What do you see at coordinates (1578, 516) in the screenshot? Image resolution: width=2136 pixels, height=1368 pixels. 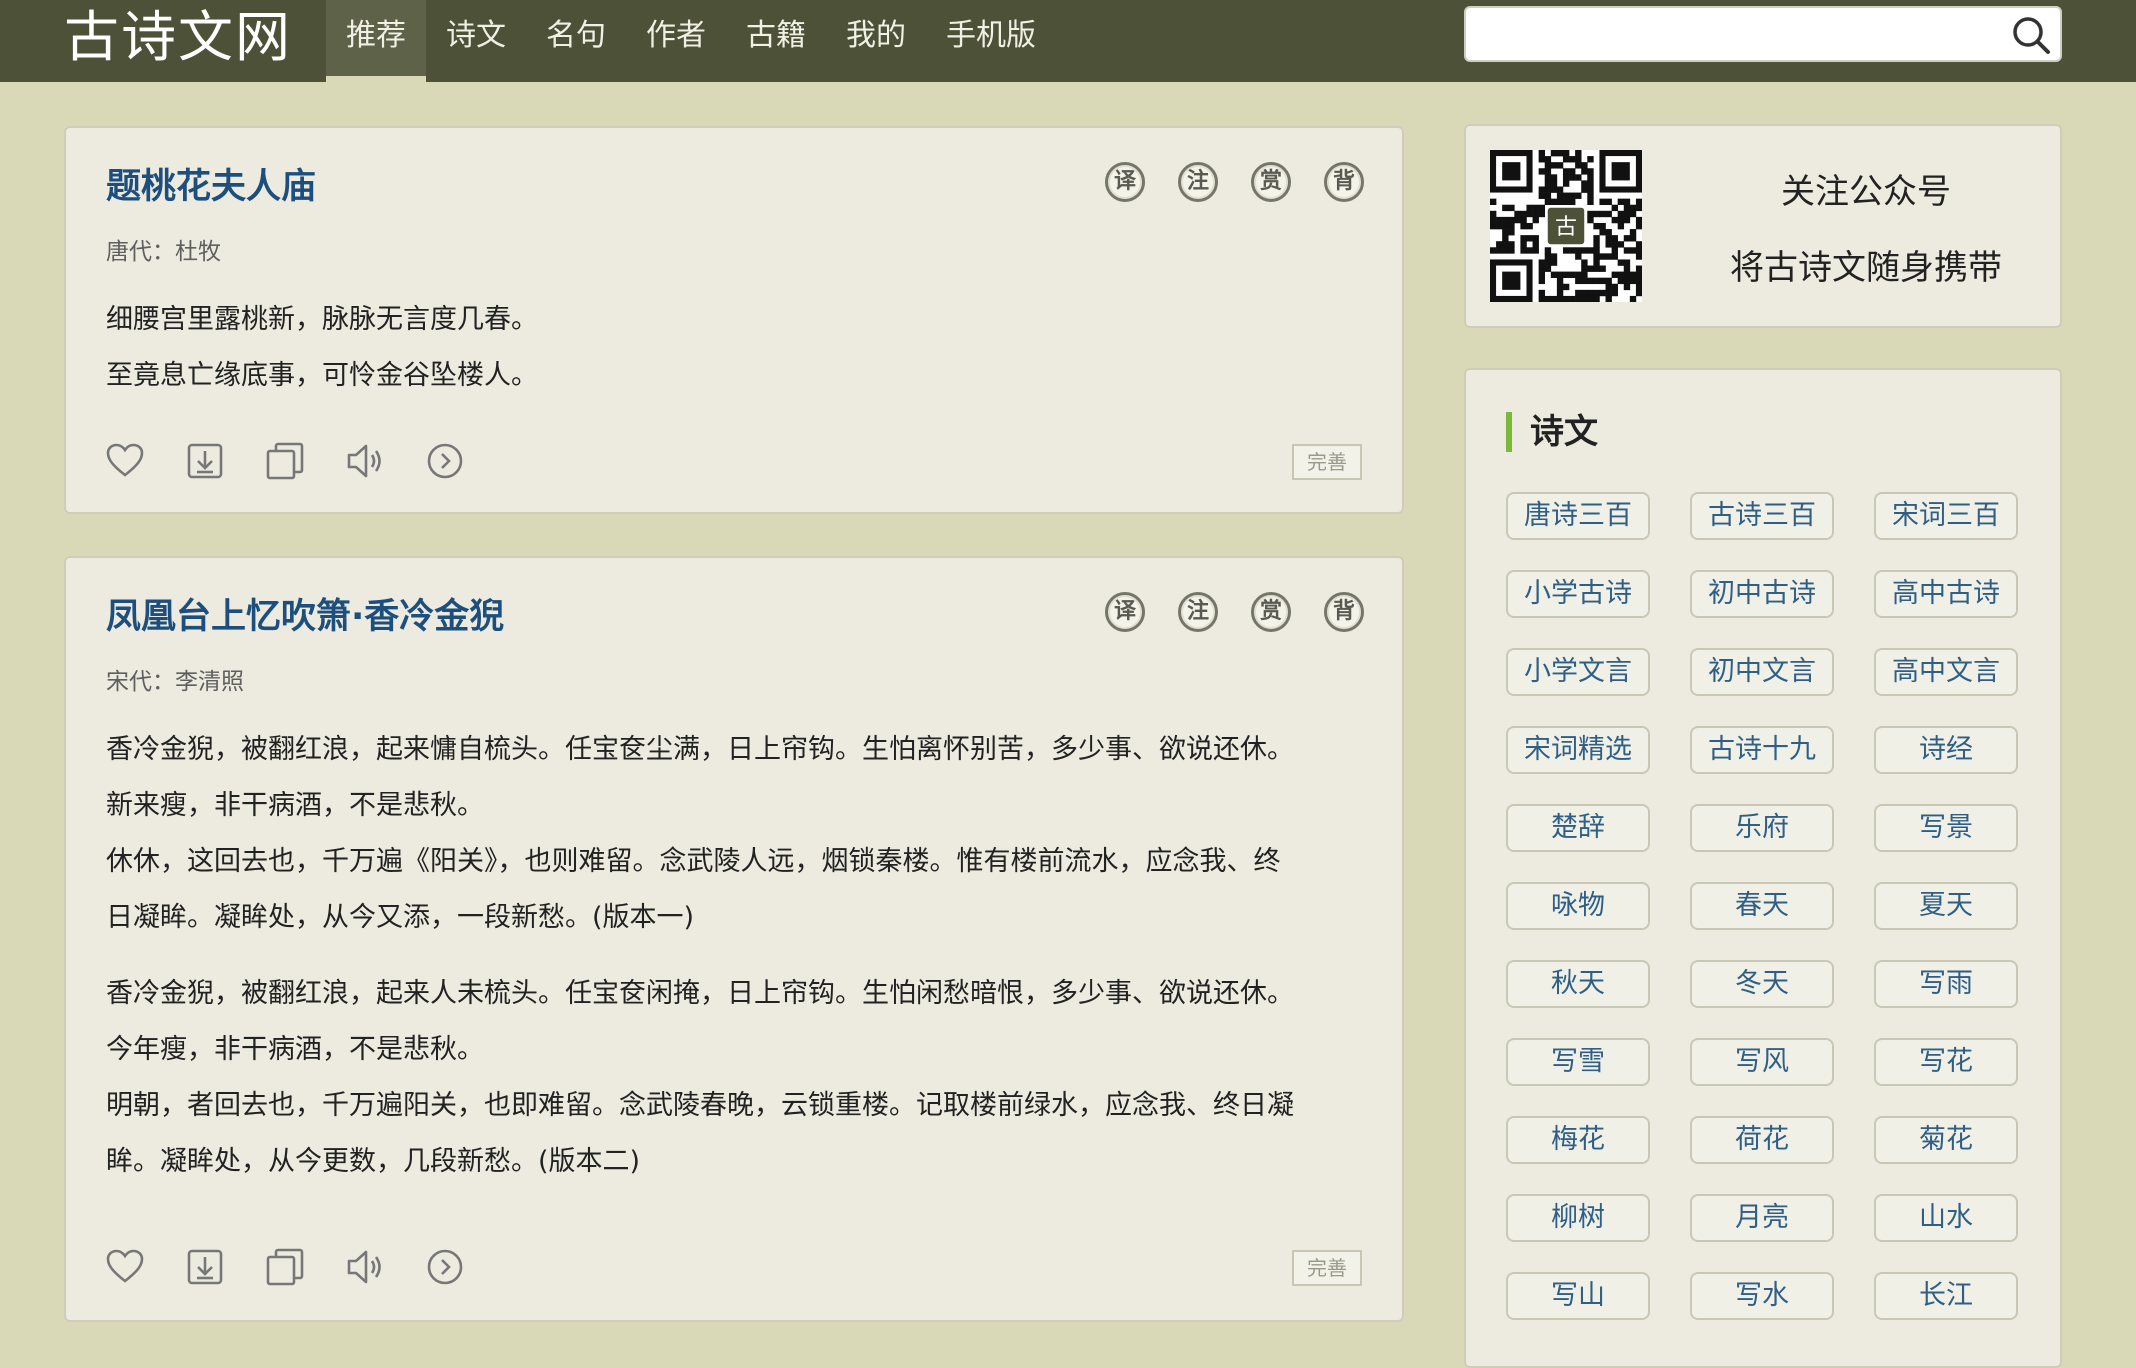 I see `category-tag: 唐诗三百` at bounding box center [1578, 516].